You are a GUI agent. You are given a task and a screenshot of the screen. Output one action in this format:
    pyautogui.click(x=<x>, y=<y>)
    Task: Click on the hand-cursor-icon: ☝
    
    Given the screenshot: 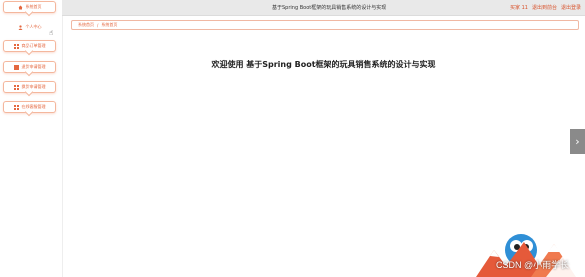 What is the action you would take?
    pyautogui.click(x=51, y=33)
    